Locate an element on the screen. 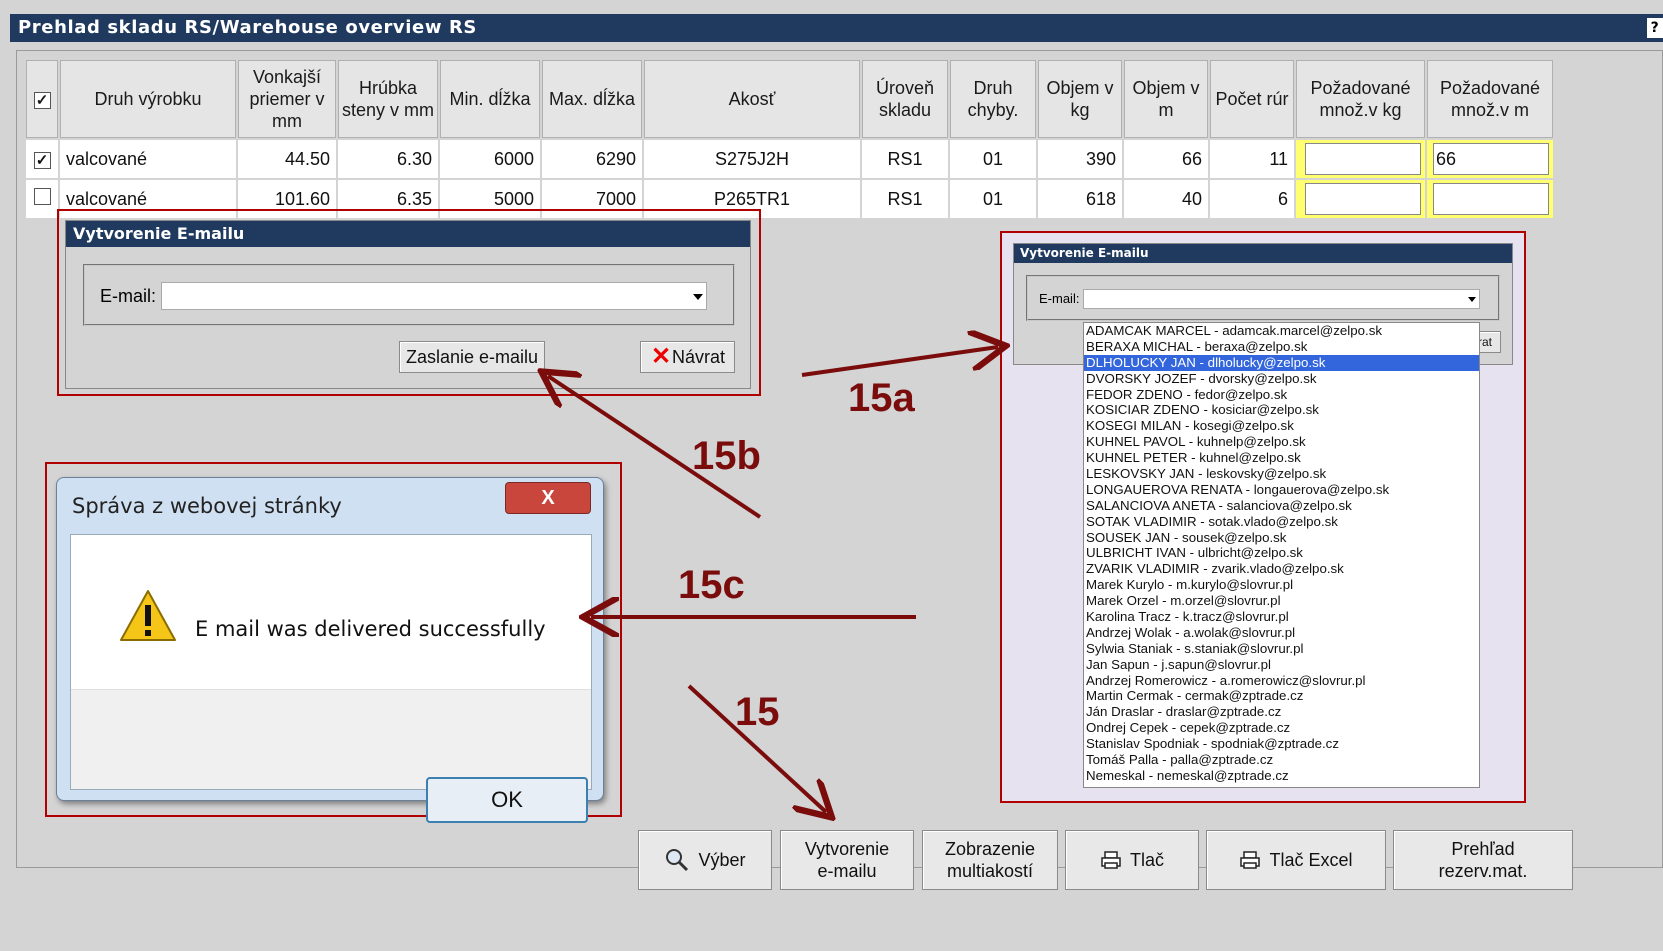  tlac-excel-button: Tlač Excel is located at coordinates (1296, 860).